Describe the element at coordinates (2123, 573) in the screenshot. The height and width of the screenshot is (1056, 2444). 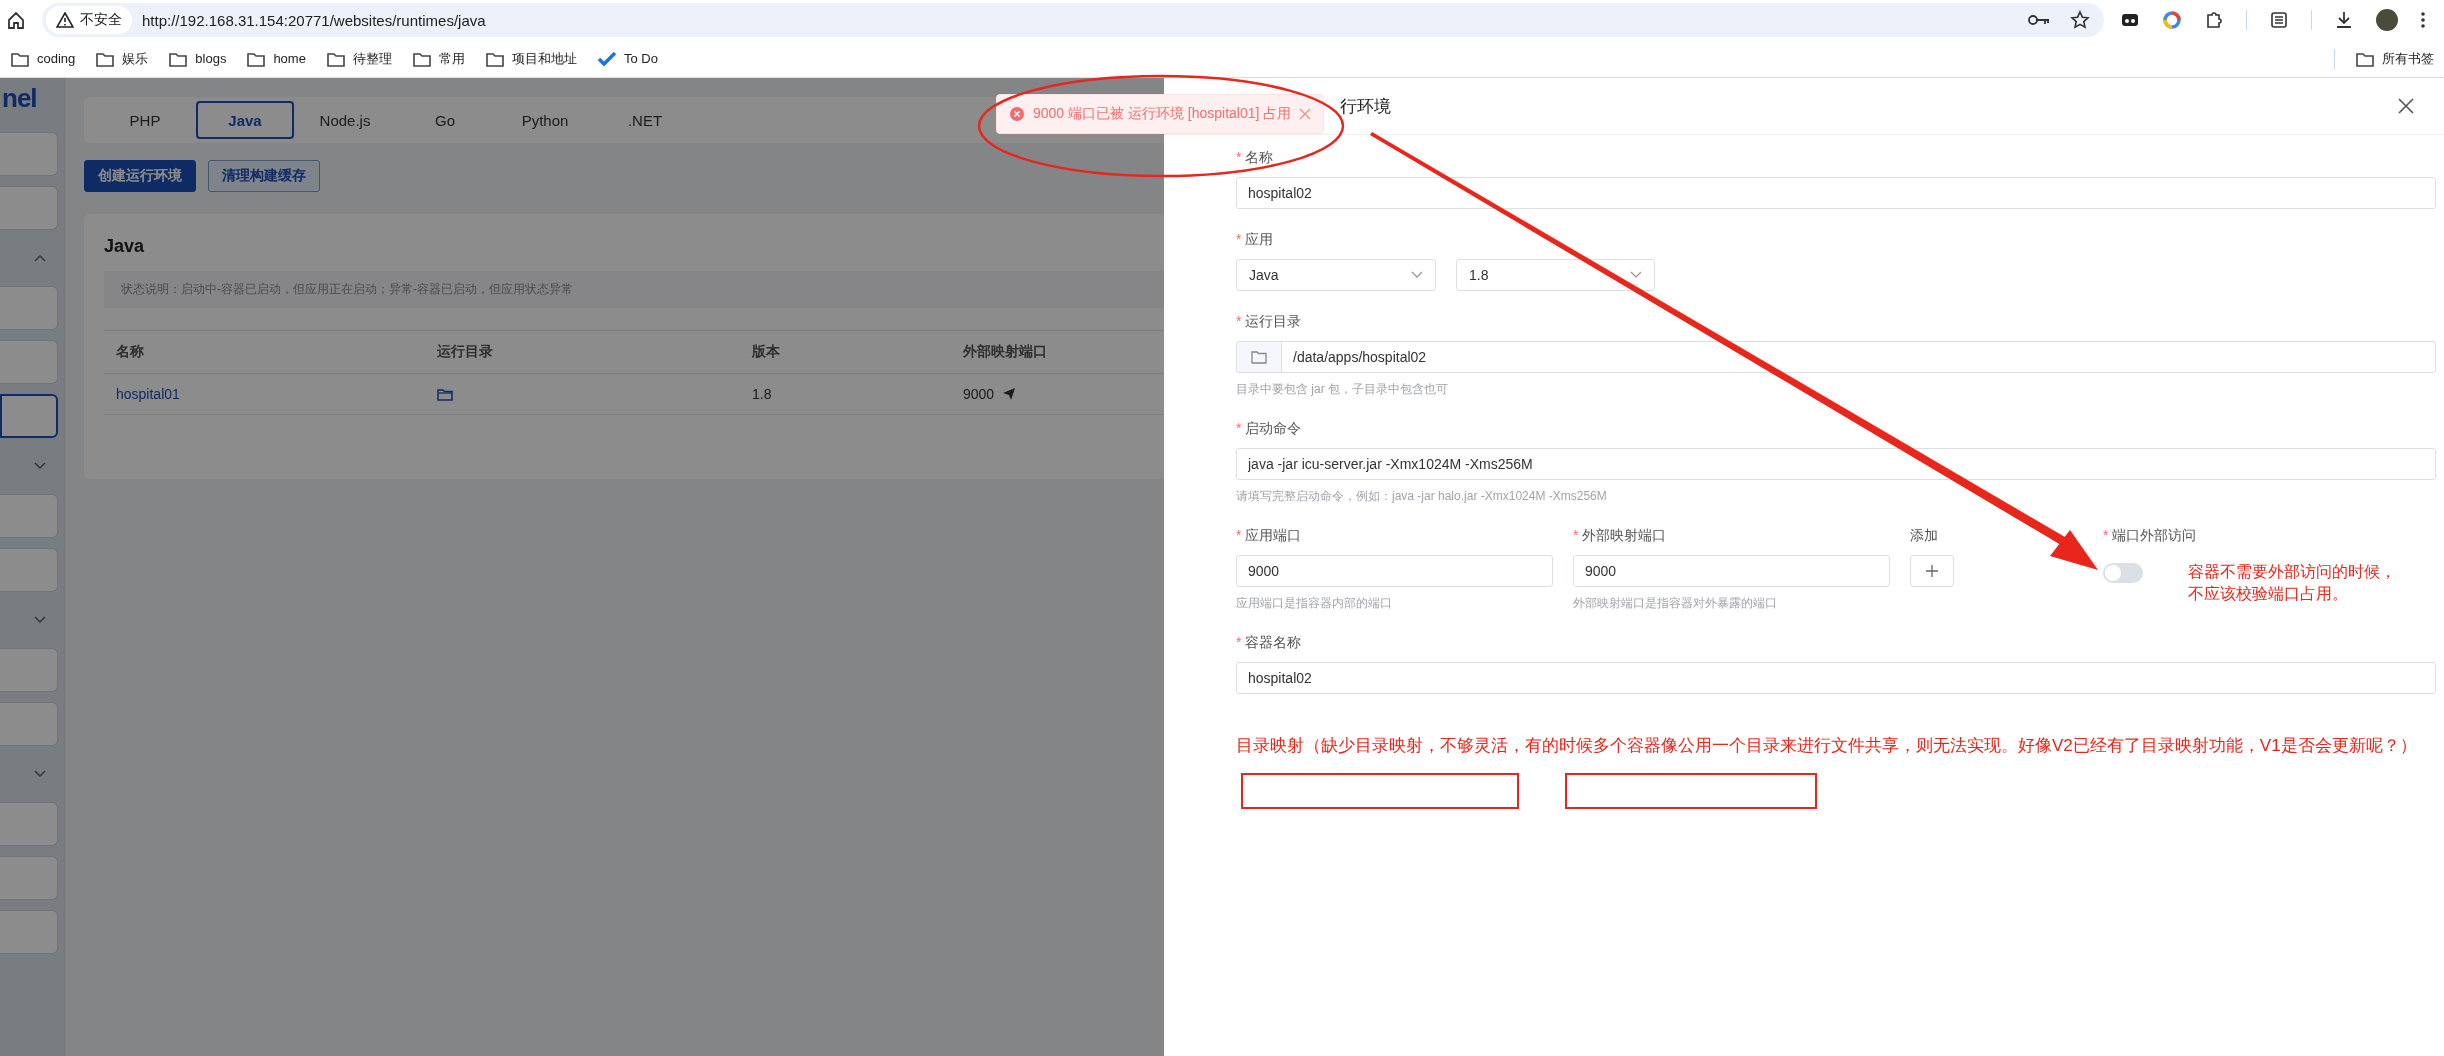
I see `toggle-switch` at that location.